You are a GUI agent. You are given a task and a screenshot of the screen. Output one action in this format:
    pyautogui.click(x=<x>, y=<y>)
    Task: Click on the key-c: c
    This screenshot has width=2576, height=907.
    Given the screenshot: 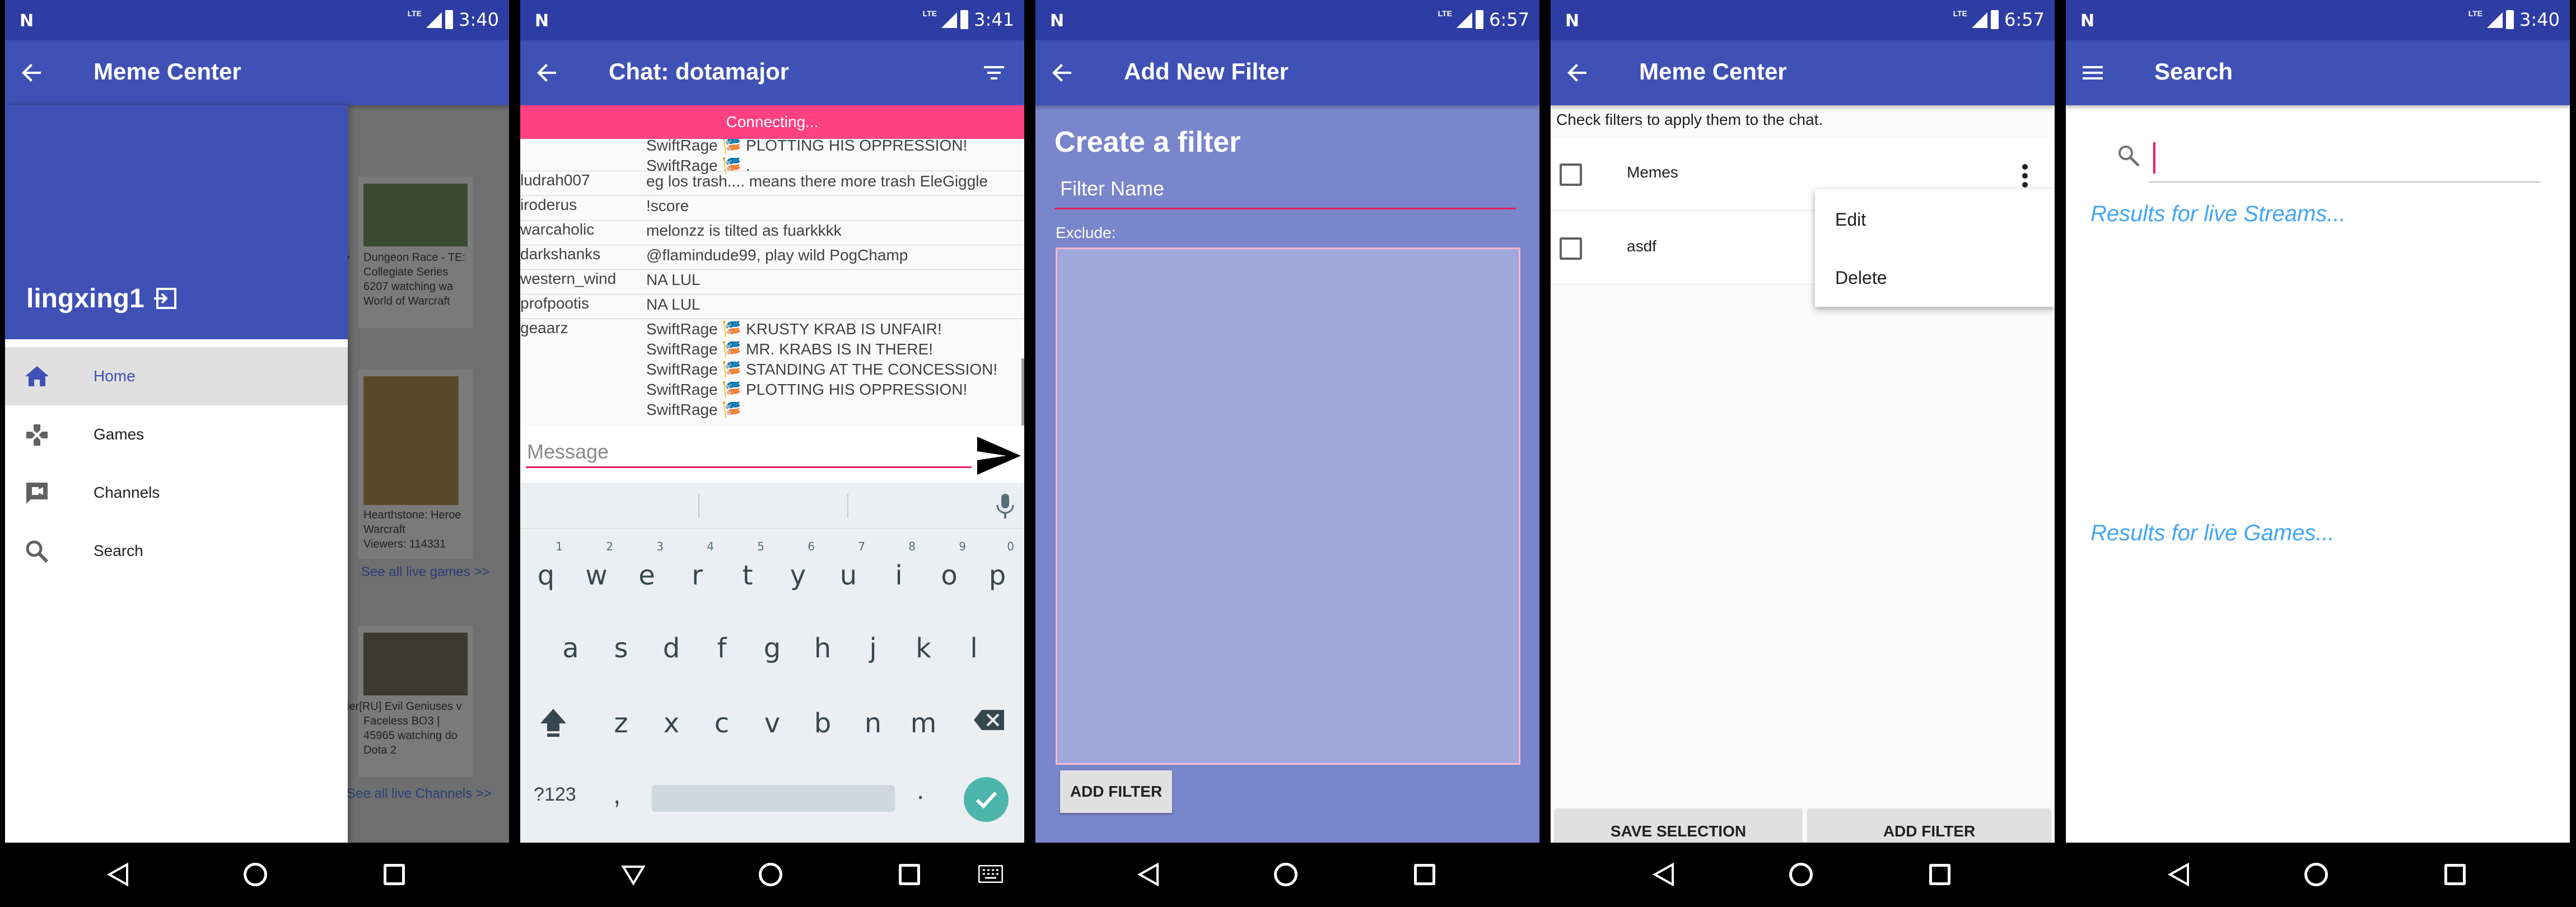 What is the action you would take?
    pyautogui.click(x=721, y=713)
    